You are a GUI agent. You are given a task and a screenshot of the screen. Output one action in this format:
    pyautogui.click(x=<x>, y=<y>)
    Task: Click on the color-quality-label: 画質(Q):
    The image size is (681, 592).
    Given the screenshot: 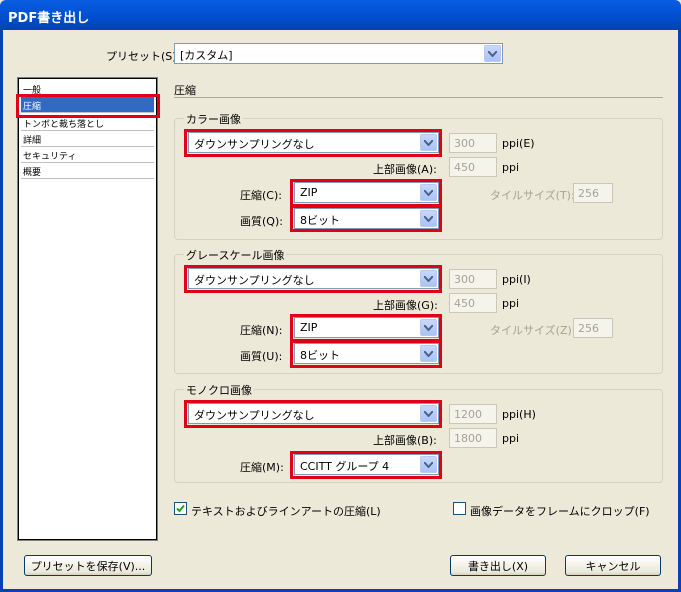 What is the action you would take?
    pyautogui.click(x=261, y=221)
    